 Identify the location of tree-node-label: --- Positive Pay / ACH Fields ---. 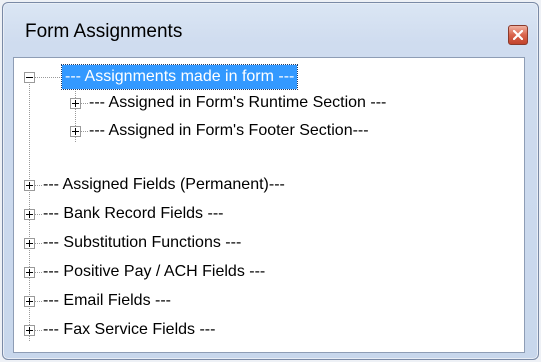
(154, 271).